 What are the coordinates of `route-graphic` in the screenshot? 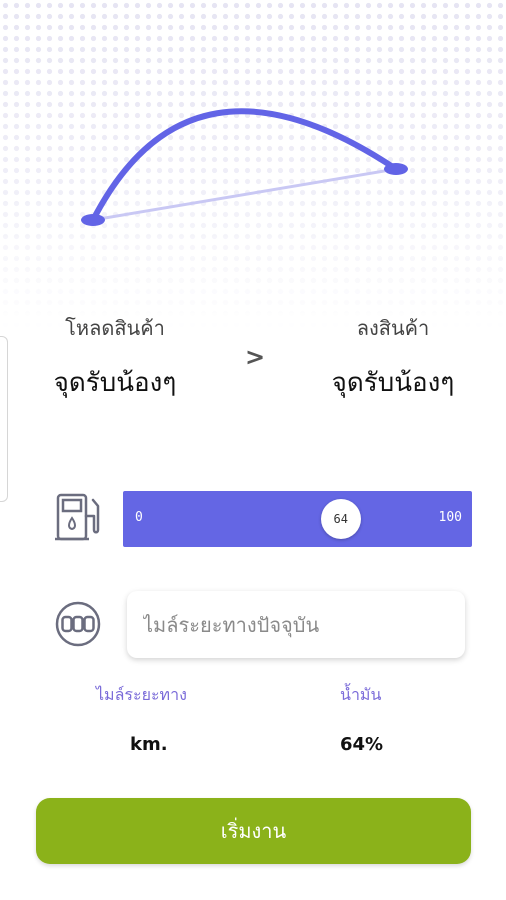 It's located at (244, 167).